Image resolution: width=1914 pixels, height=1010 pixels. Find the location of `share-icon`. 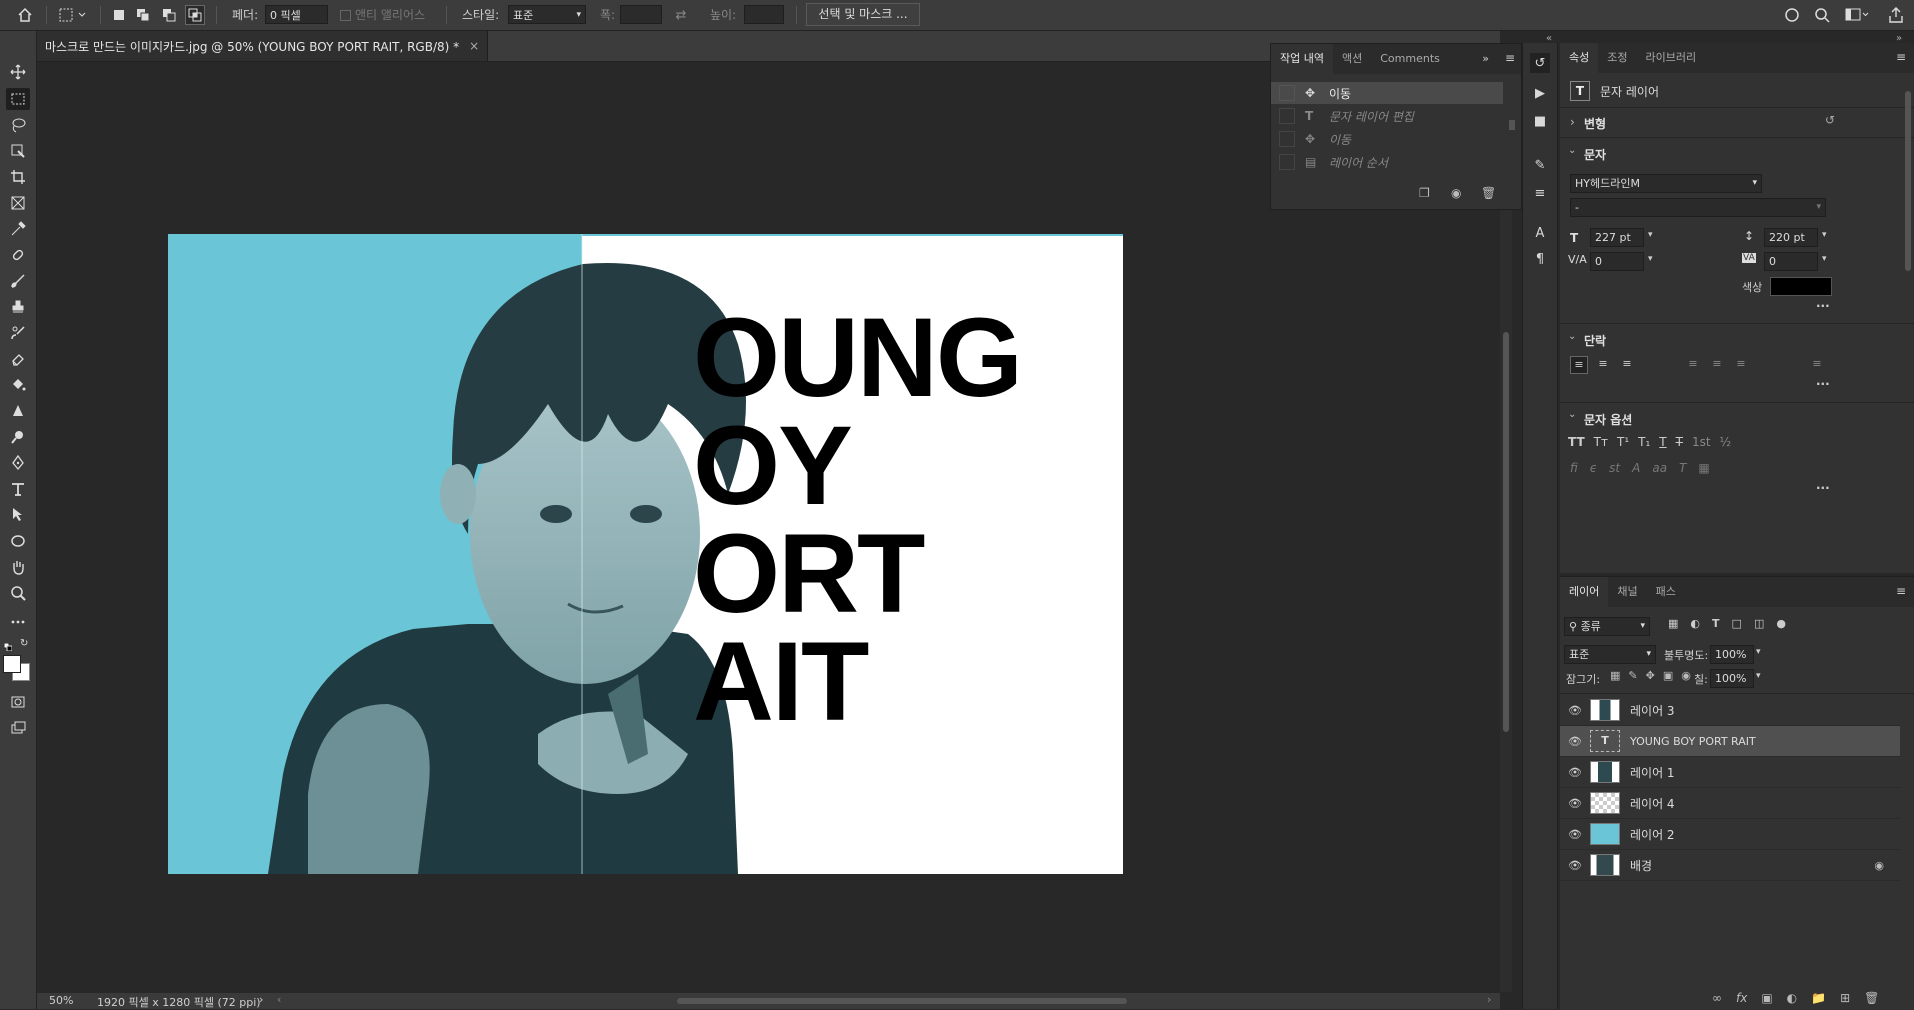

share-icon is located at coordinates (1896, 15).